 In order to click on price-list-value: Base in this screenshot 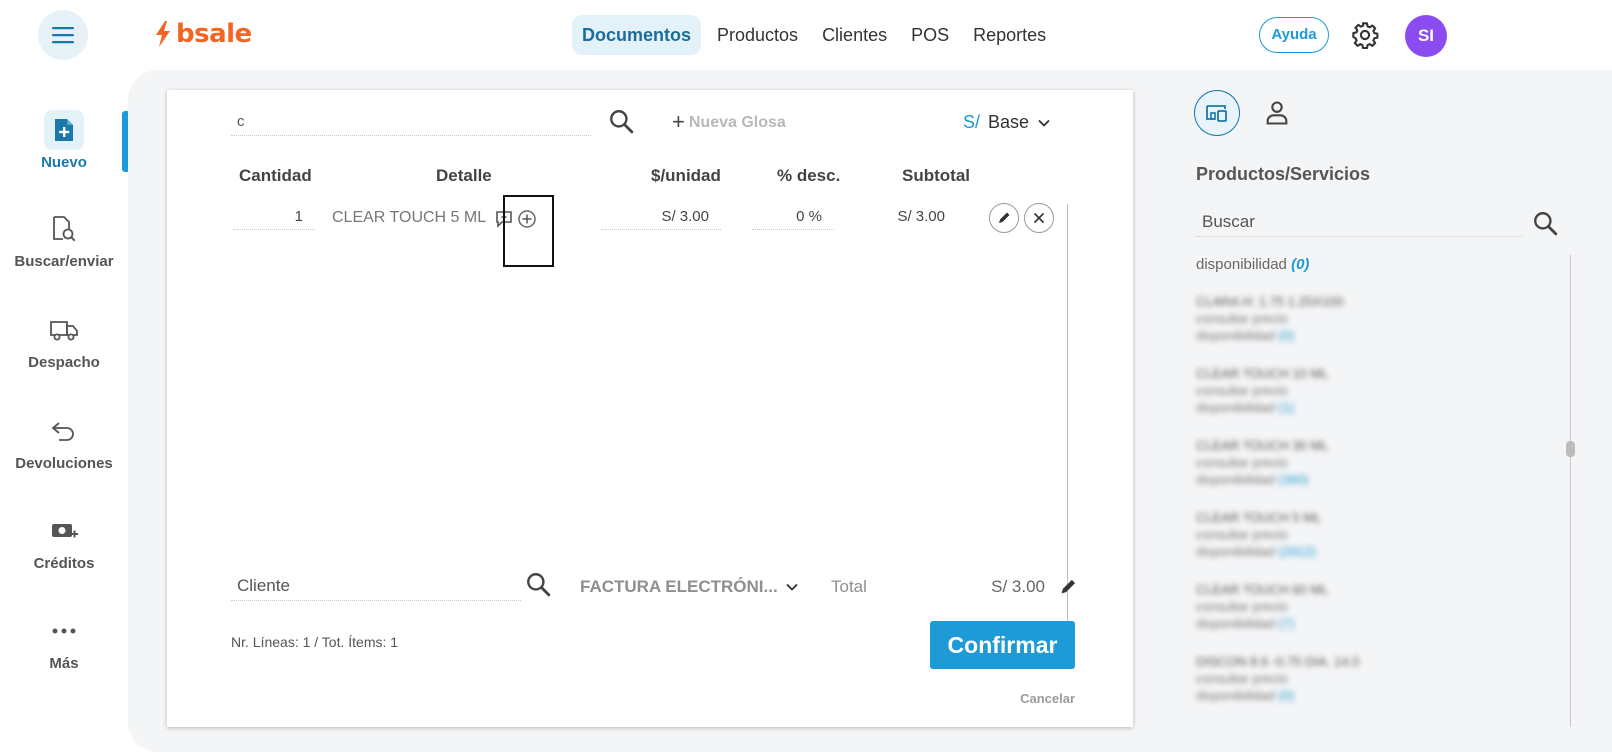, I will do `click(1009, 122)`.